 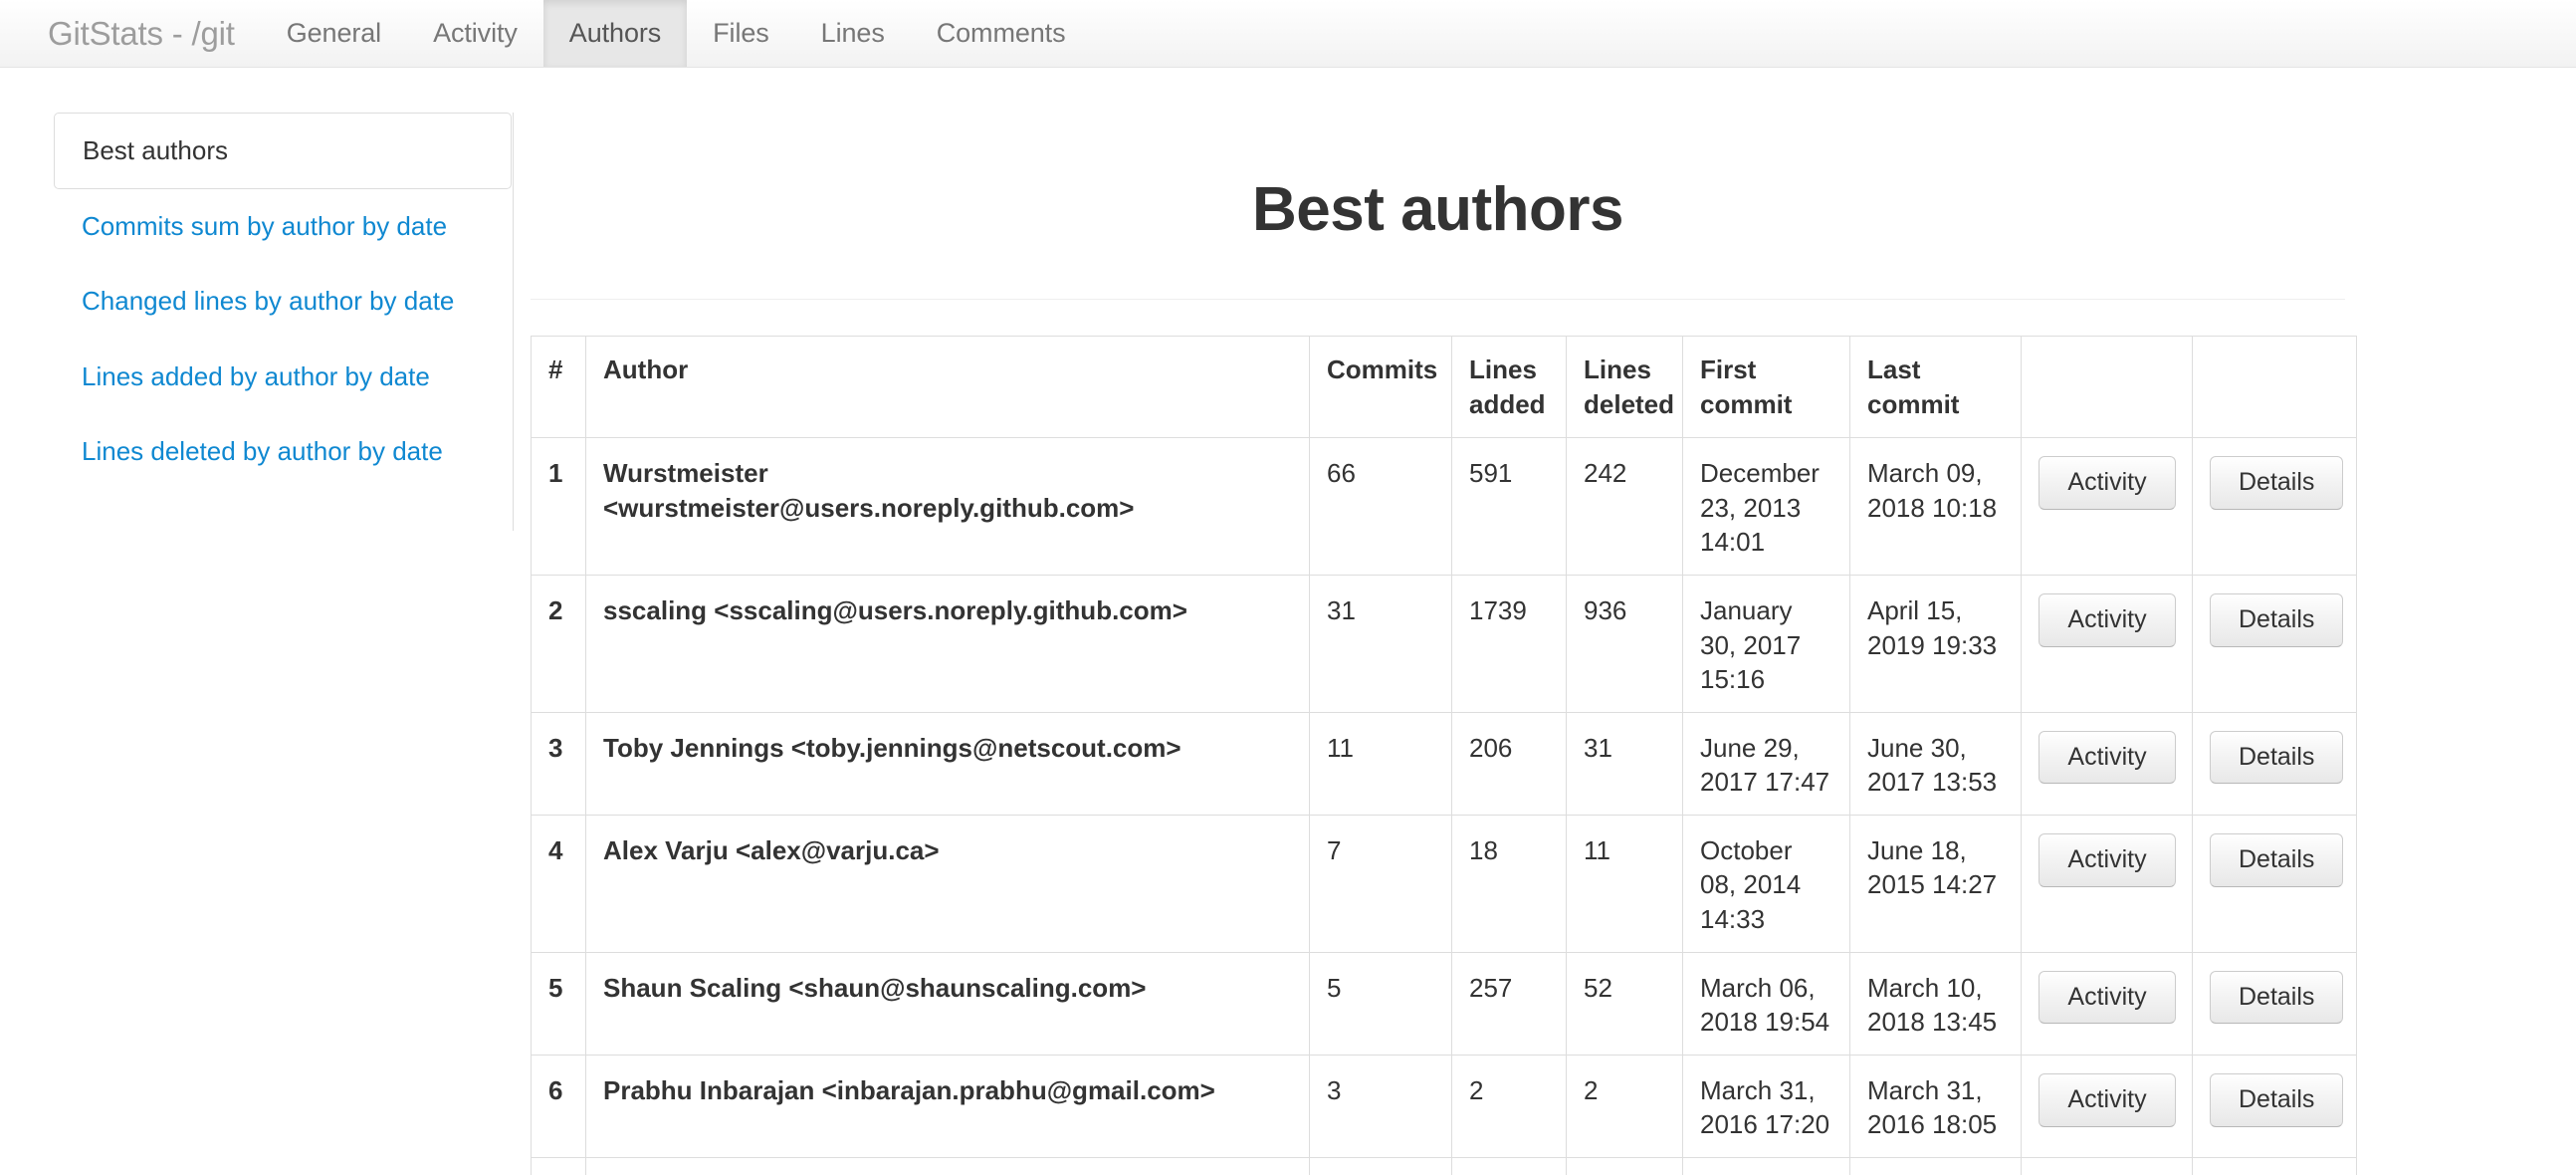 What do you see at coordinates (283, 377) in the screenshot?
I see `sidebar-item-lines-added-by-author-by-date: Lines added by author by date` at bounding box center [283, 377].